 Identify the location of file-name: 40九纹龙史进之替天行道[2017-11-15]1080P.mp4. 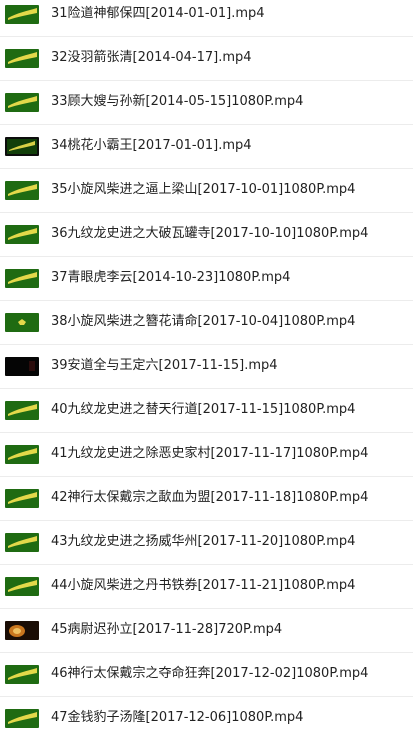
(203, 409).